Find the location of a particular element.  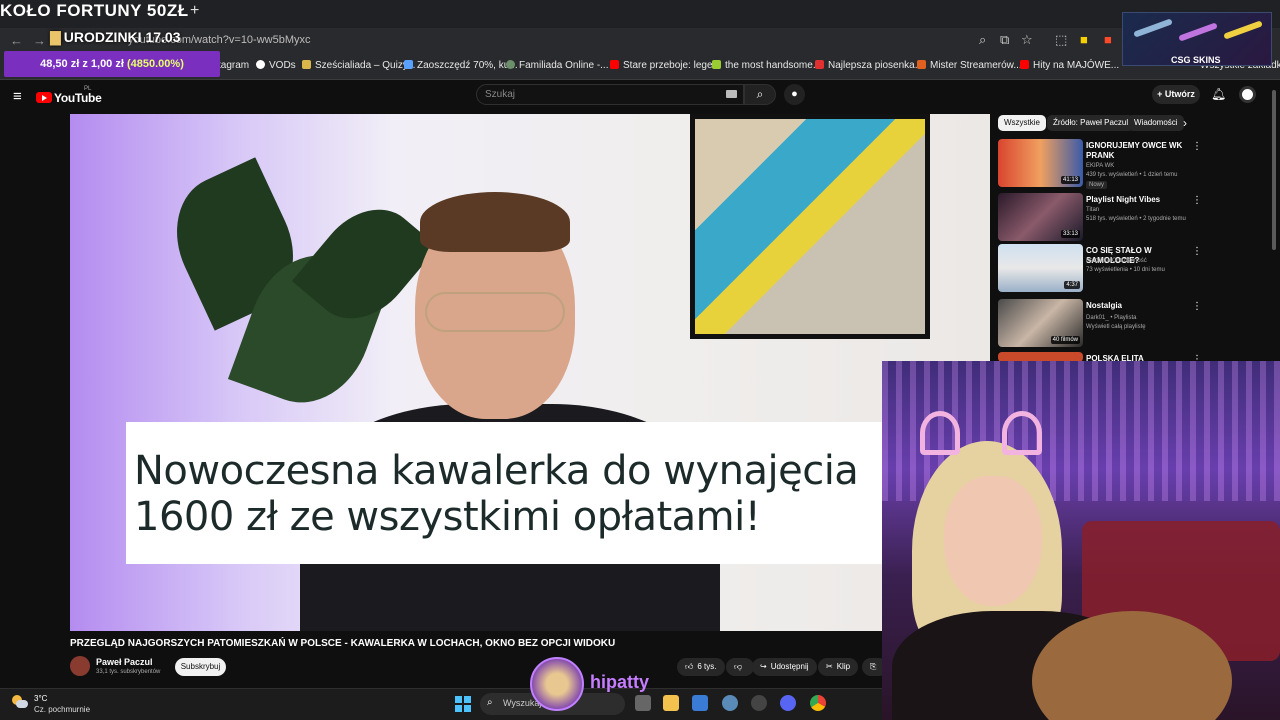

extension-icon: ⬚ is located at coordinates (1061, 40).